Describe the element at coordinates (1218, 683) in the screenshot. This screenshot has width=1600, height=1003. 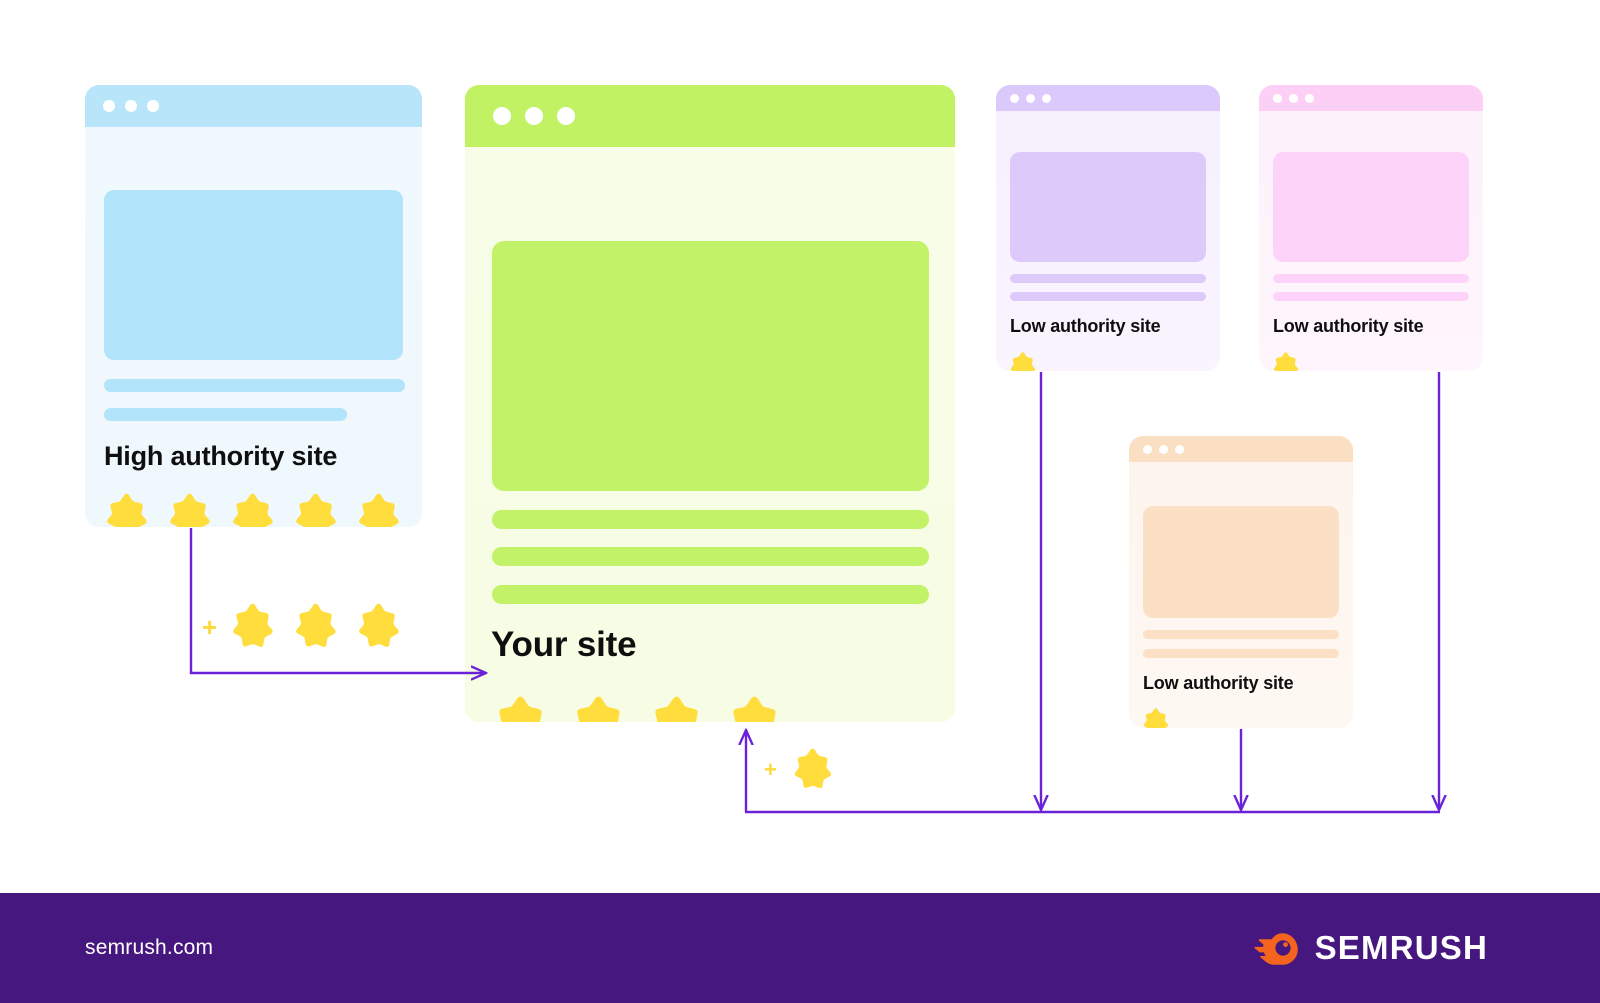
I see `card-title-low-authority-3: Low authority site` at that location.